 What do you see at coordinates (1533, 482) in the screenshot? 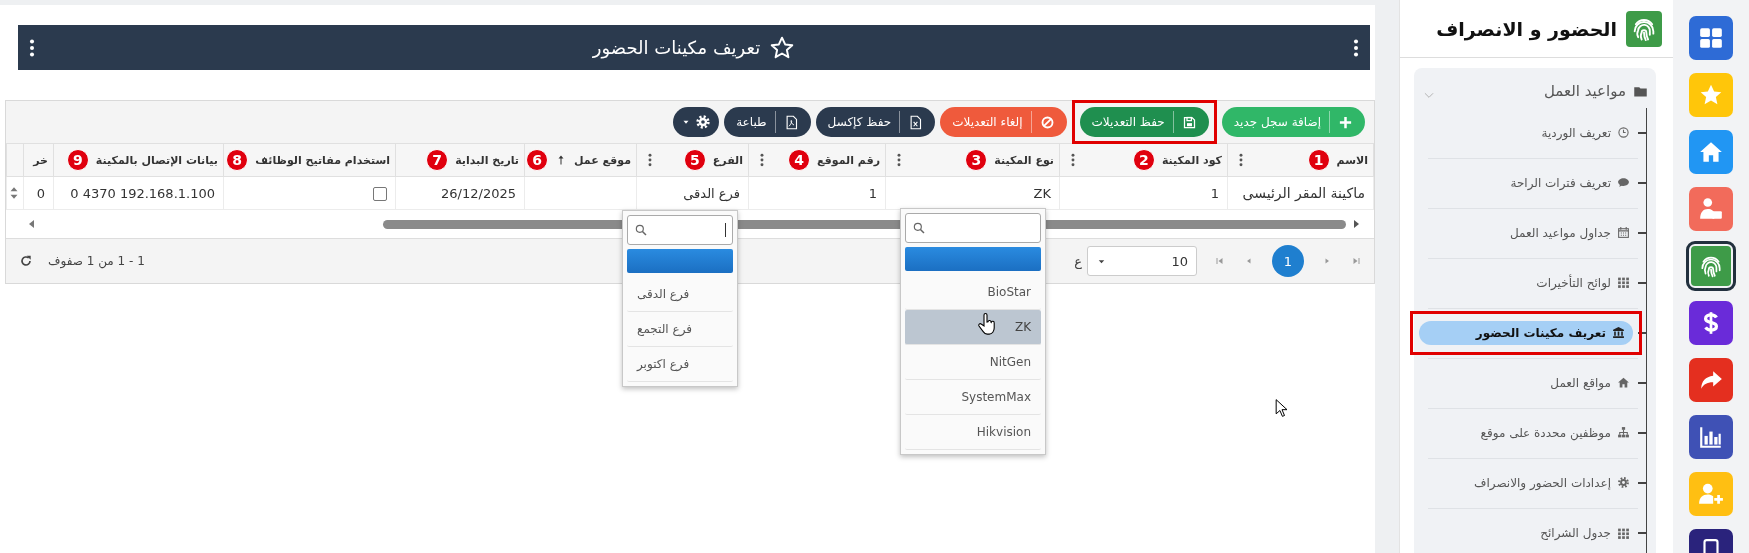
I see `sidebar-item: إعدادات الحضور والانصراف` at bounding box center [1533, 482].